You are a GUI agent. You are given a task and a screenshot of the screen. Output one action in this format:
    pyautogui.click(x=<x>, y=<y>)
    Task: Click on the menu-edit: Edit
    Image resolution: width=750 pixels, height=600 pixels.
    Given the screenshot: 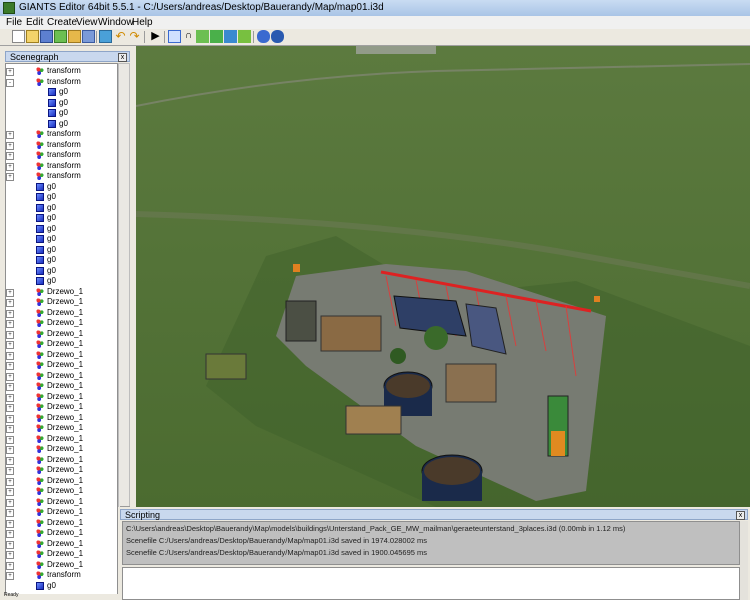 What is the action you would take?
    pyautogui.click(x=34, y=22)
    